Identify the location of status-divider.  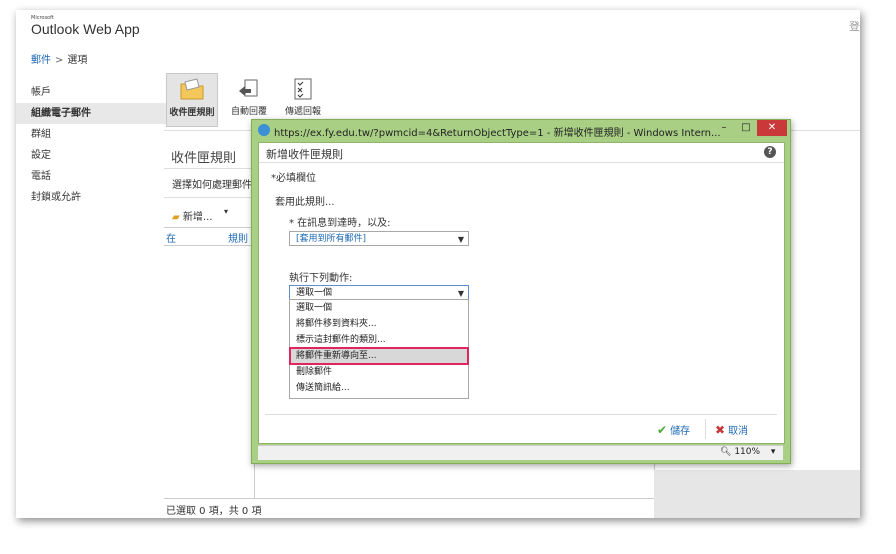
(409, 498).